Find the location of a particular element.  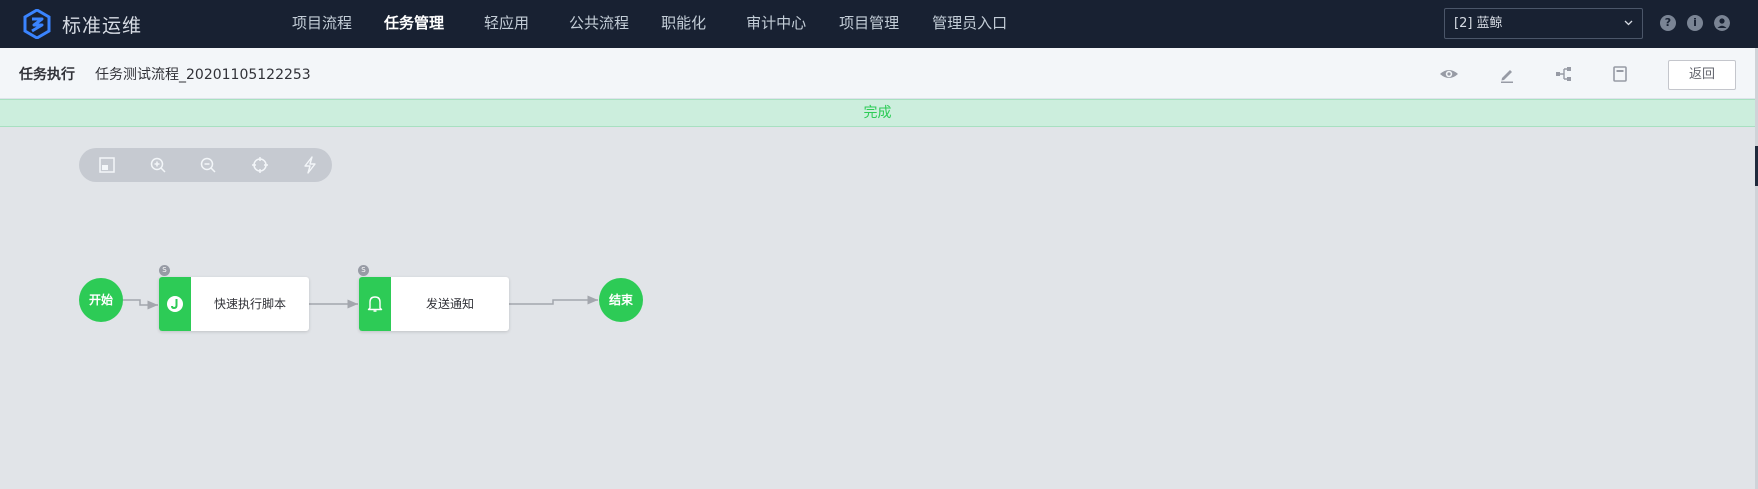

connection-start-to-task1 is located at coordinates (140, 304).